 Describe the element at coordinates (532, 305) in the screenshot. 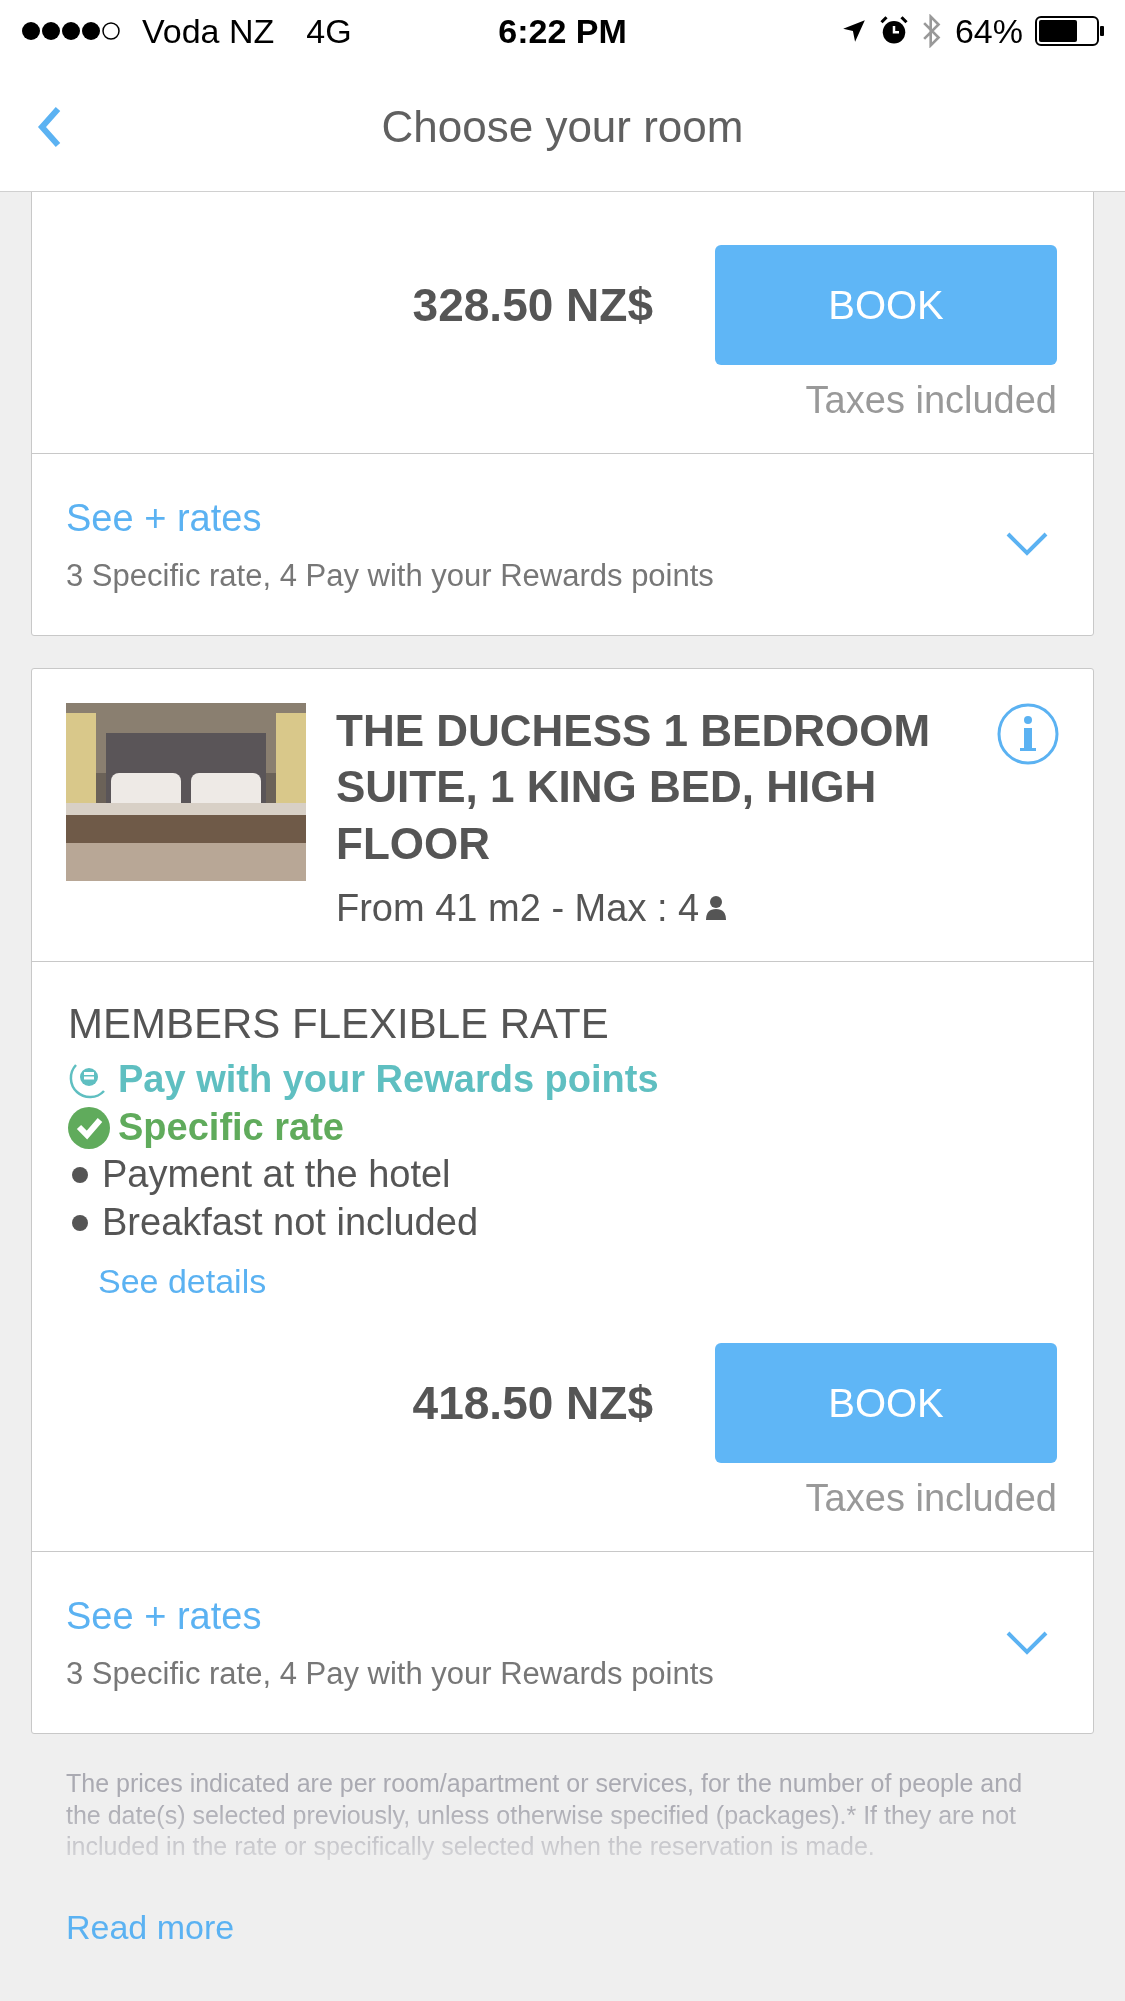

I see `price: 328.50 NZ$` at that location.